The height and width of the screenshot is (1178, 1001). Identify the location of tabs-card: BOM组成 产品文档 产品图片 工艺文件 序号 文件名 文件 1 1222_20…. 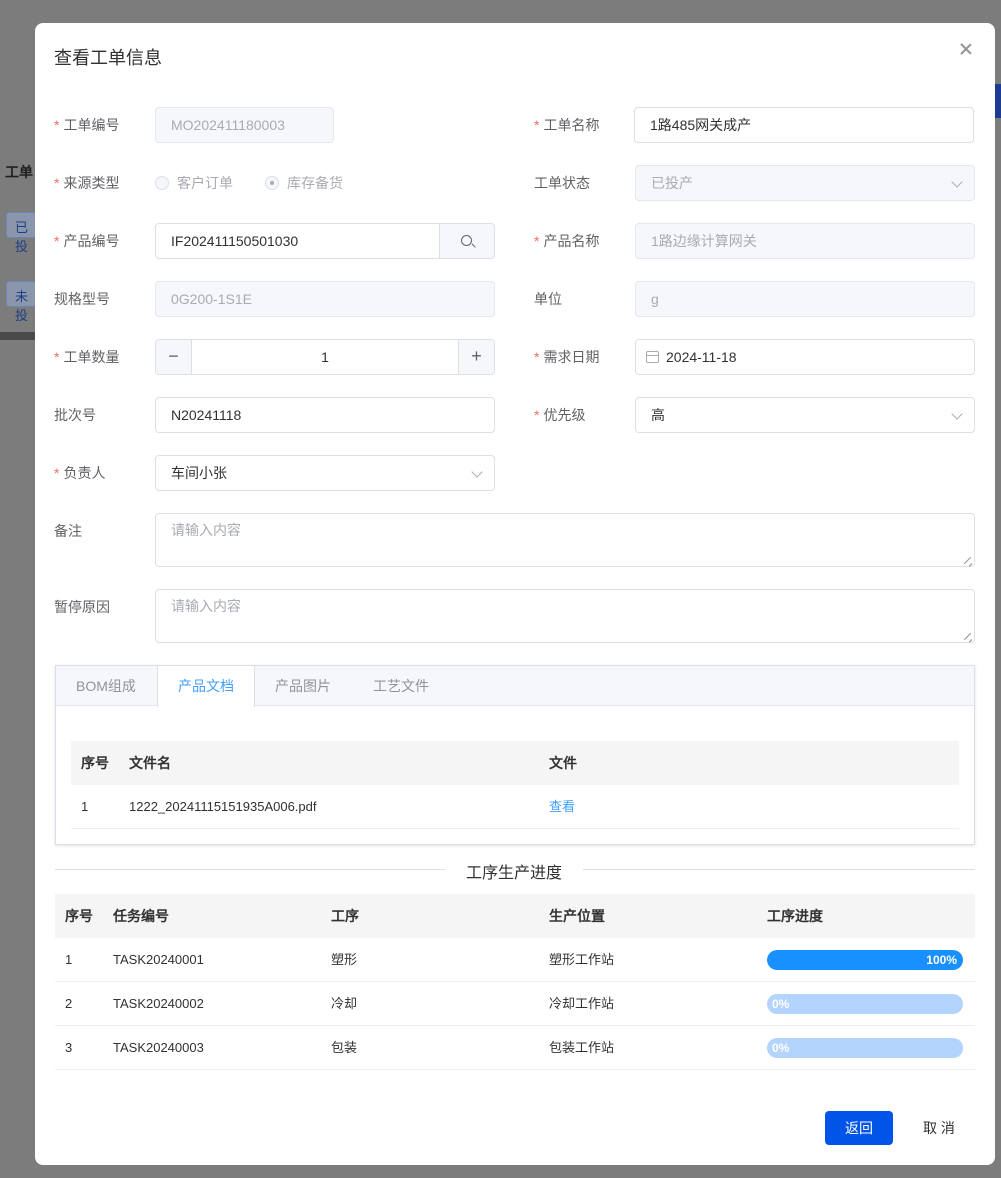
(515, 755).